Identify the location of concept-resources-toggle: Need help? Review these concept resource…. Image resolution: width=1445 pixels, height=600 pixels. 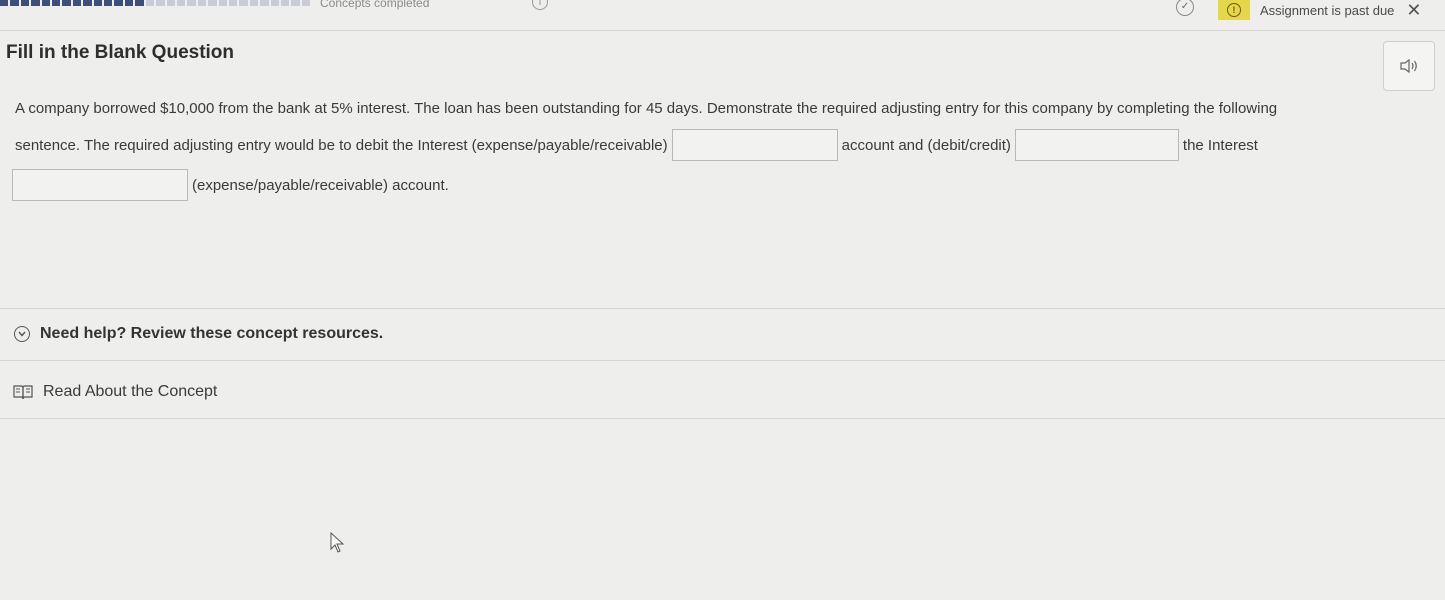
(198, 334).